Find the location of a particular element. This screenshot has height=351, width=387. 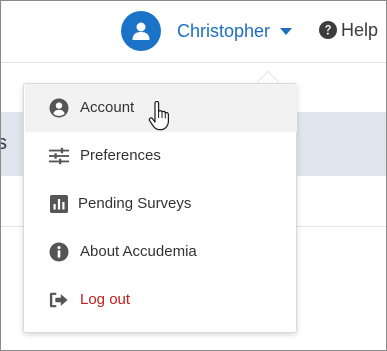

menu-item-logout: Log out is located at coordinates (161, 300).